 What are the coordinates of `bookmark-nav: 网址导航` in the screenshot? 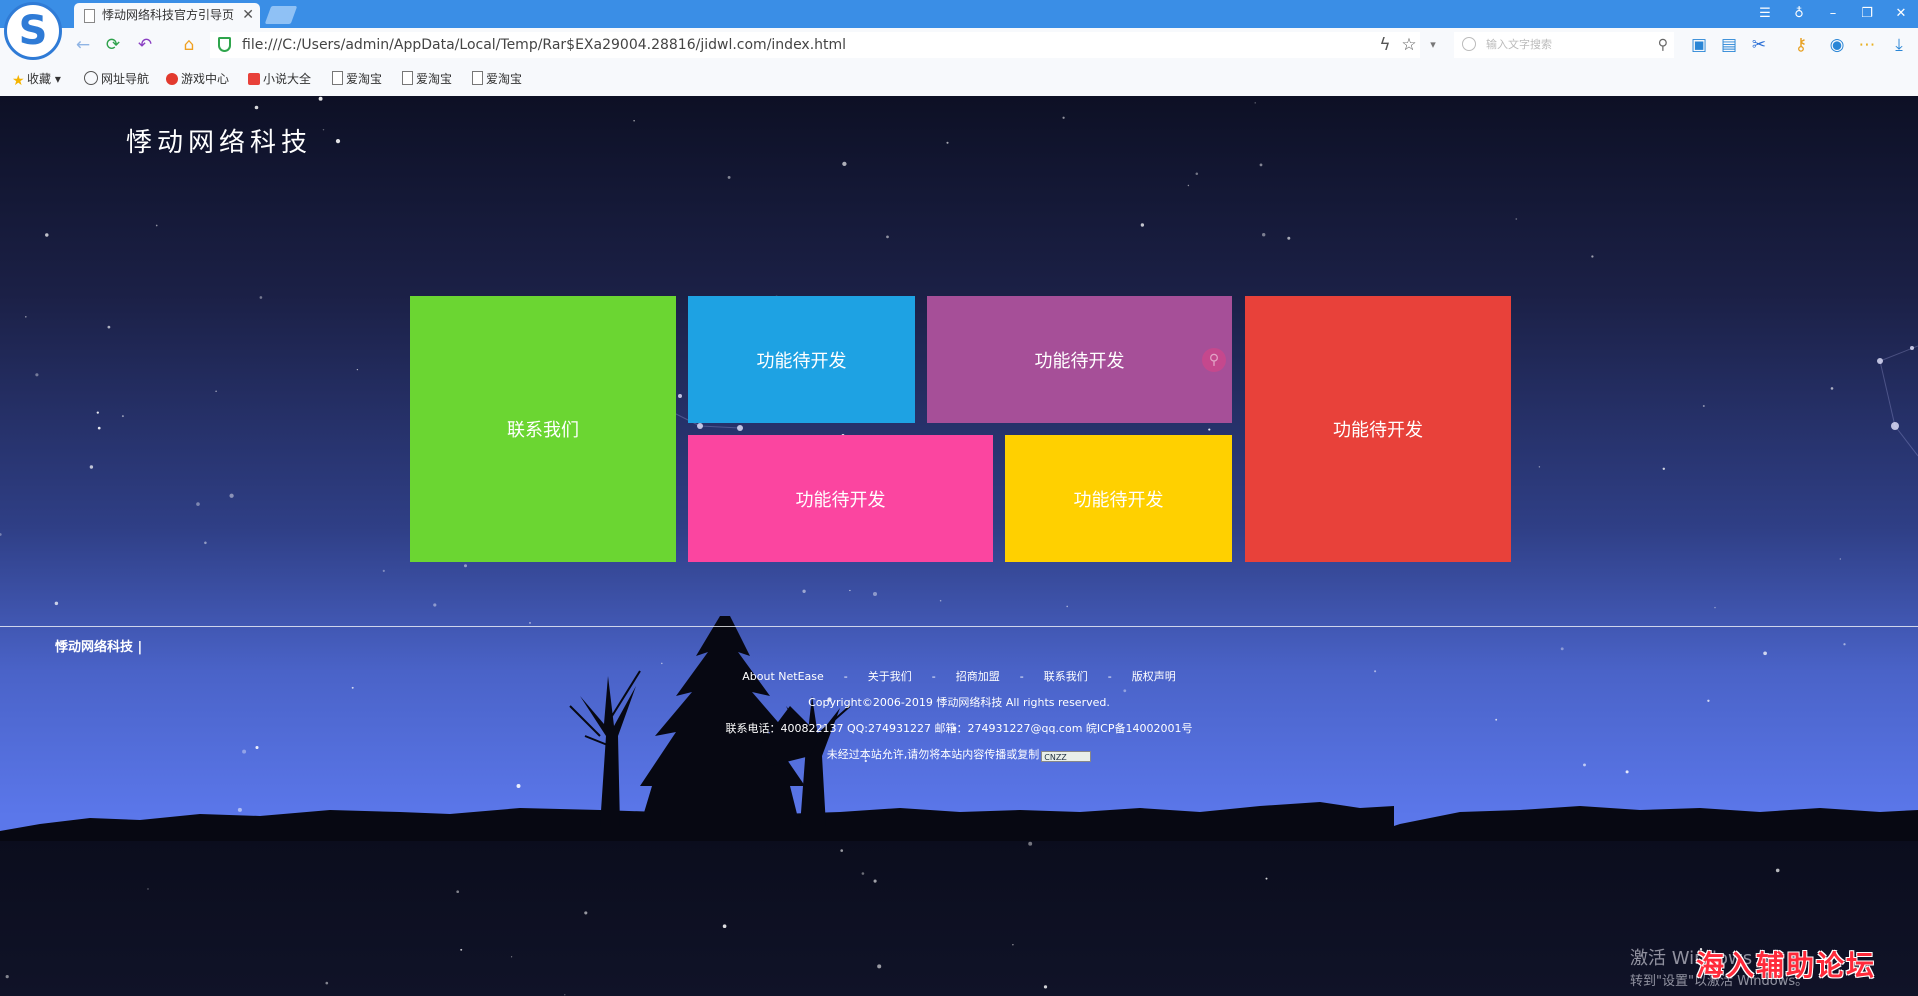 It's located at (116, 79).